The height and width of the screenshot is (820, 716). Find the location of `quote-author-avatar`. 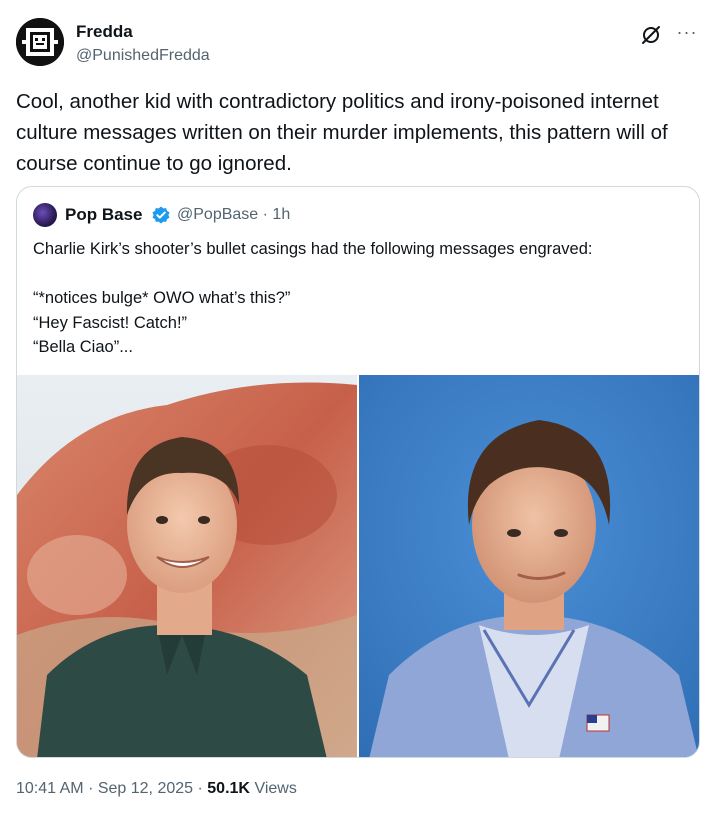

quote-author-avatar is located at coordinates (45, 215).